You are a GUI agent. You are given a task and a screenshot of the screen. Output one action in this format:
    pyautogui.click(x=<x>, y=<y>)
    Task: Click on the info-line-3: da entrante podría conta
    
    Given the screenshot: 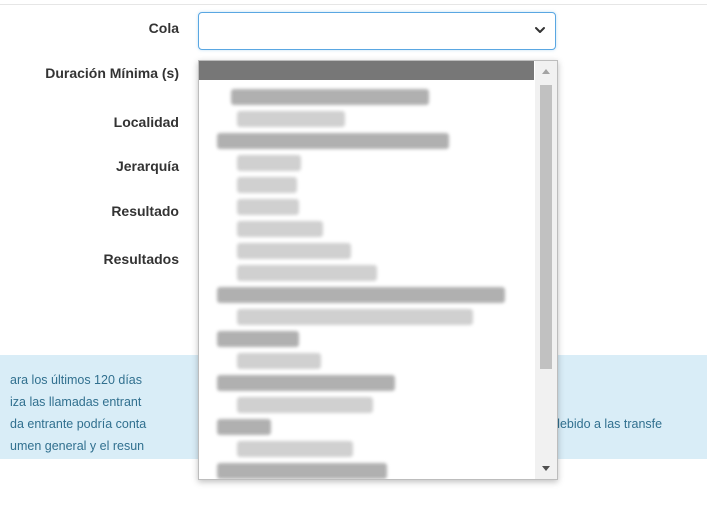 What is the action you would take?
    pyautogui.click(x=78, y=424)
    